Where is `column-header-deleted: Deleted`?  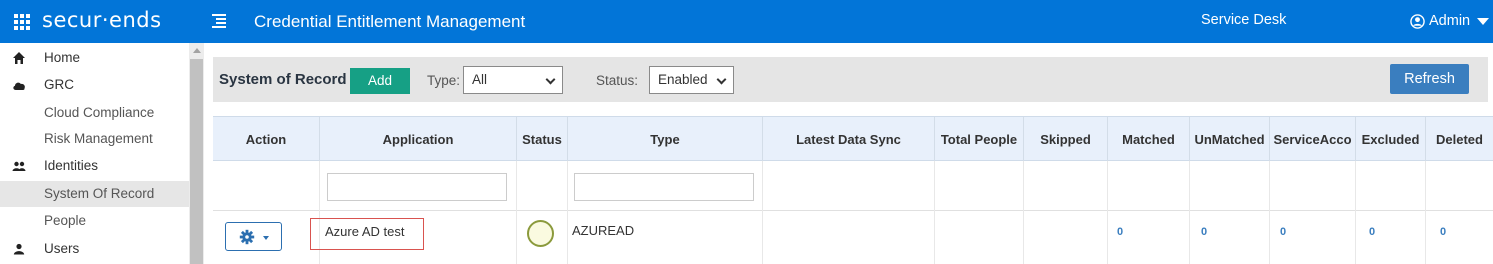
column-header-deleted: Deleted is located at coordinates (1459, 139).